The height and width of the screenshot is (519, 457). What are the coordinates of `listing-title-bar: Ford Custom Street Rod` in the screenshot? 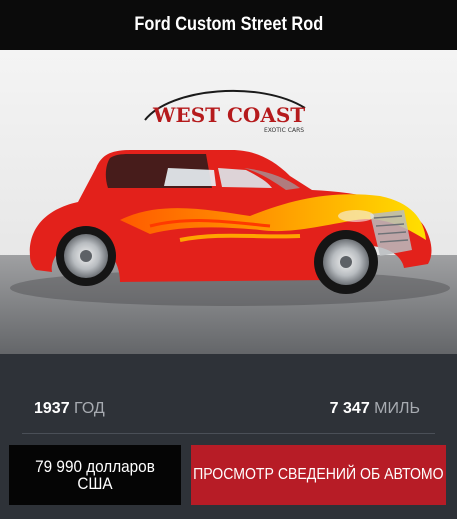 It's located at (228, 25).